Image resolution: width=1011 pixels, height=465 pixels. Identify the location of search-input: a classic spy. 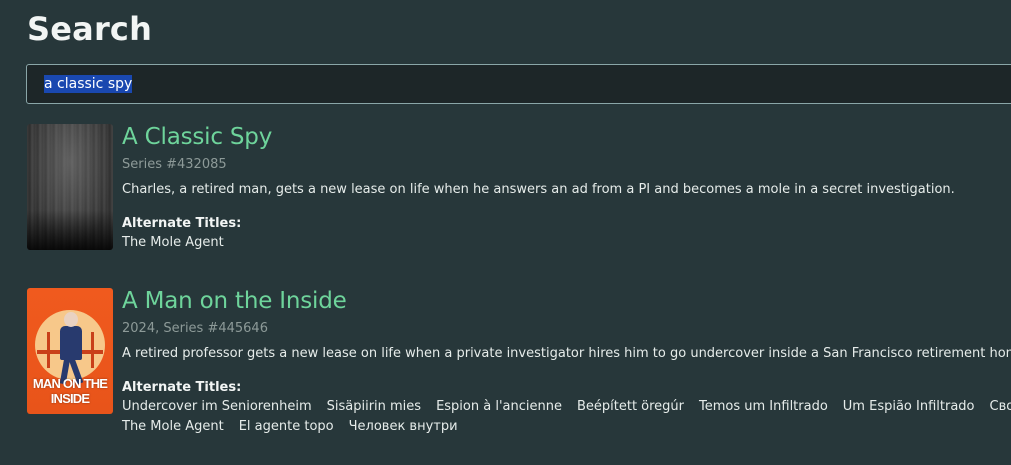
(518, 84).